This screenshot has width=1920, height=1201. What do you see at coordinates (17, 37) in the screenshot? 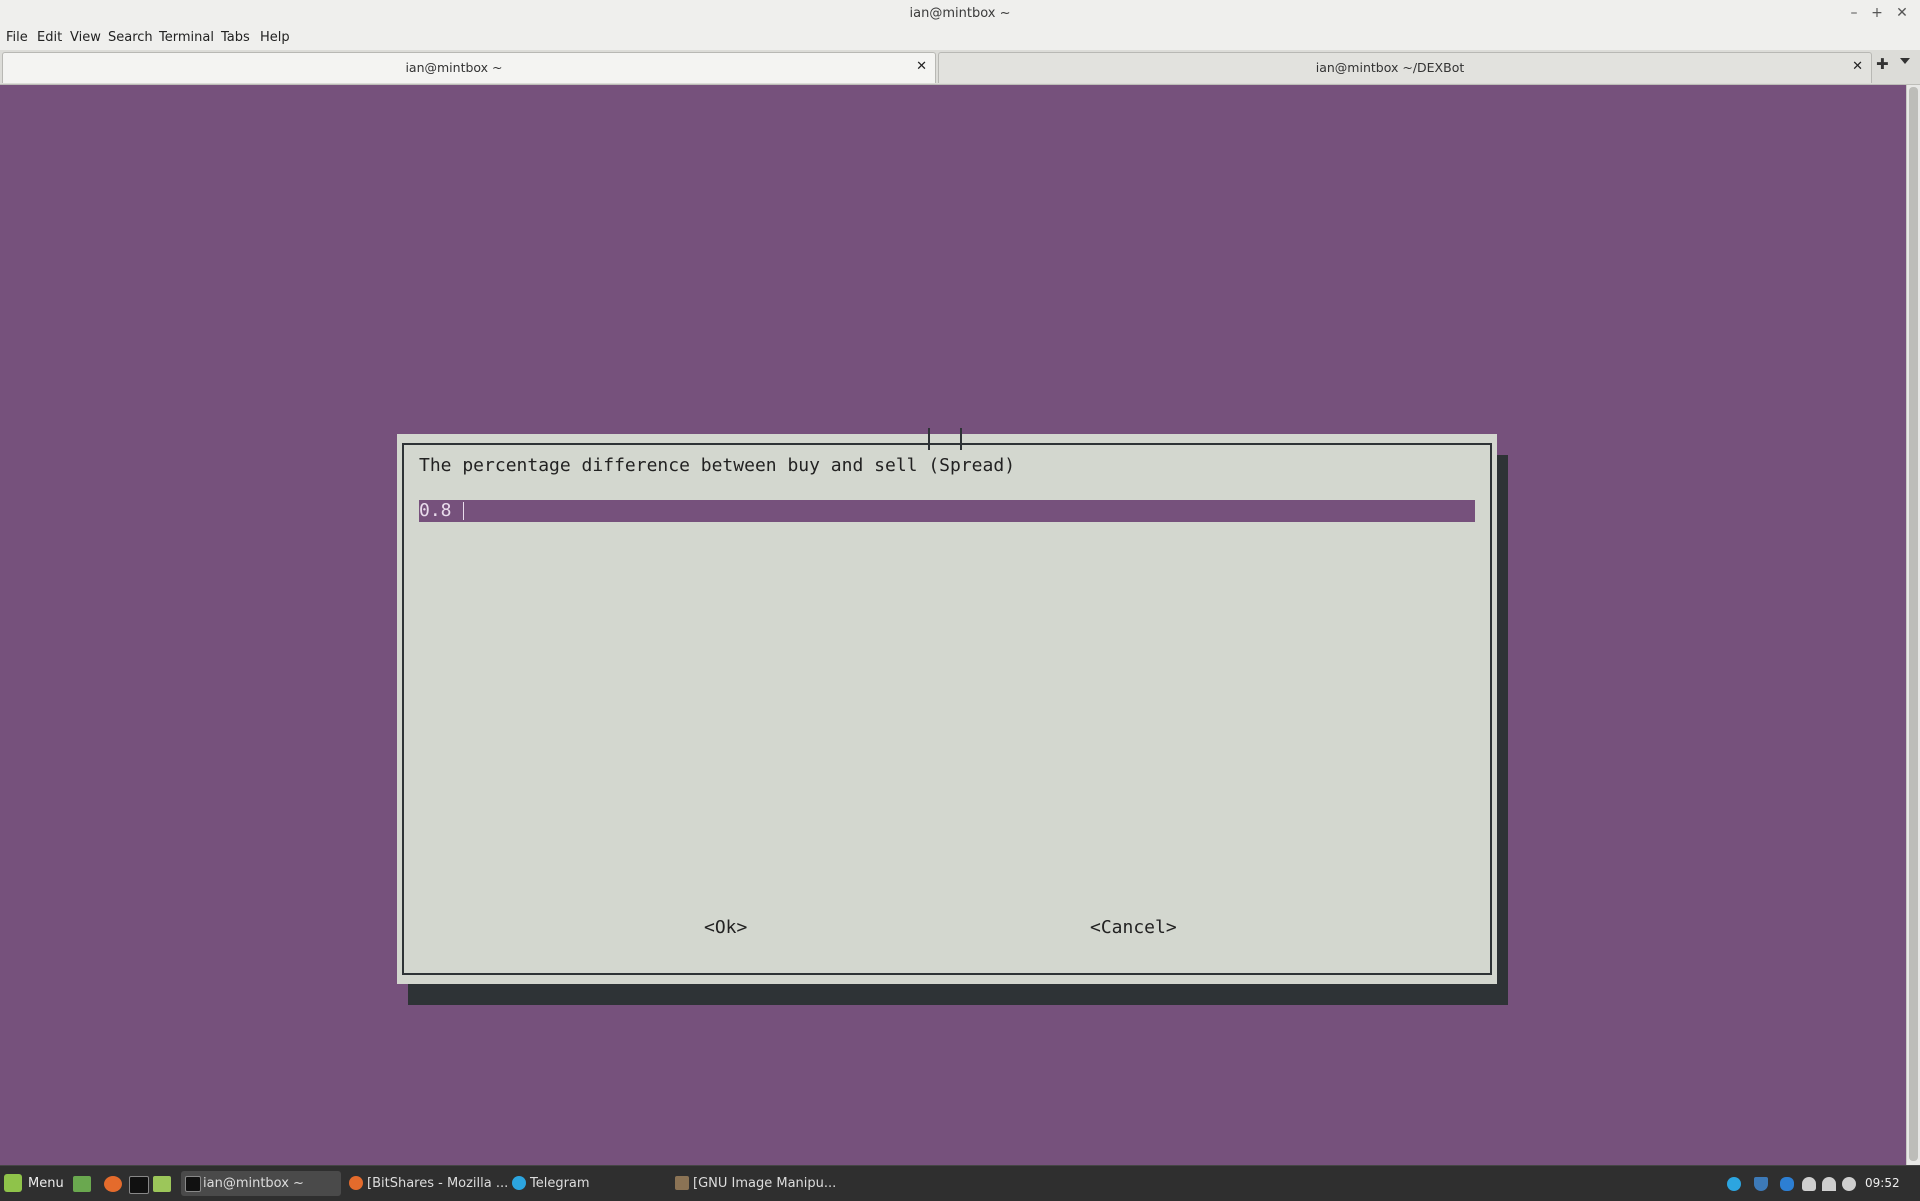
I see `menu-file: File` at bounding box center [17, 37].